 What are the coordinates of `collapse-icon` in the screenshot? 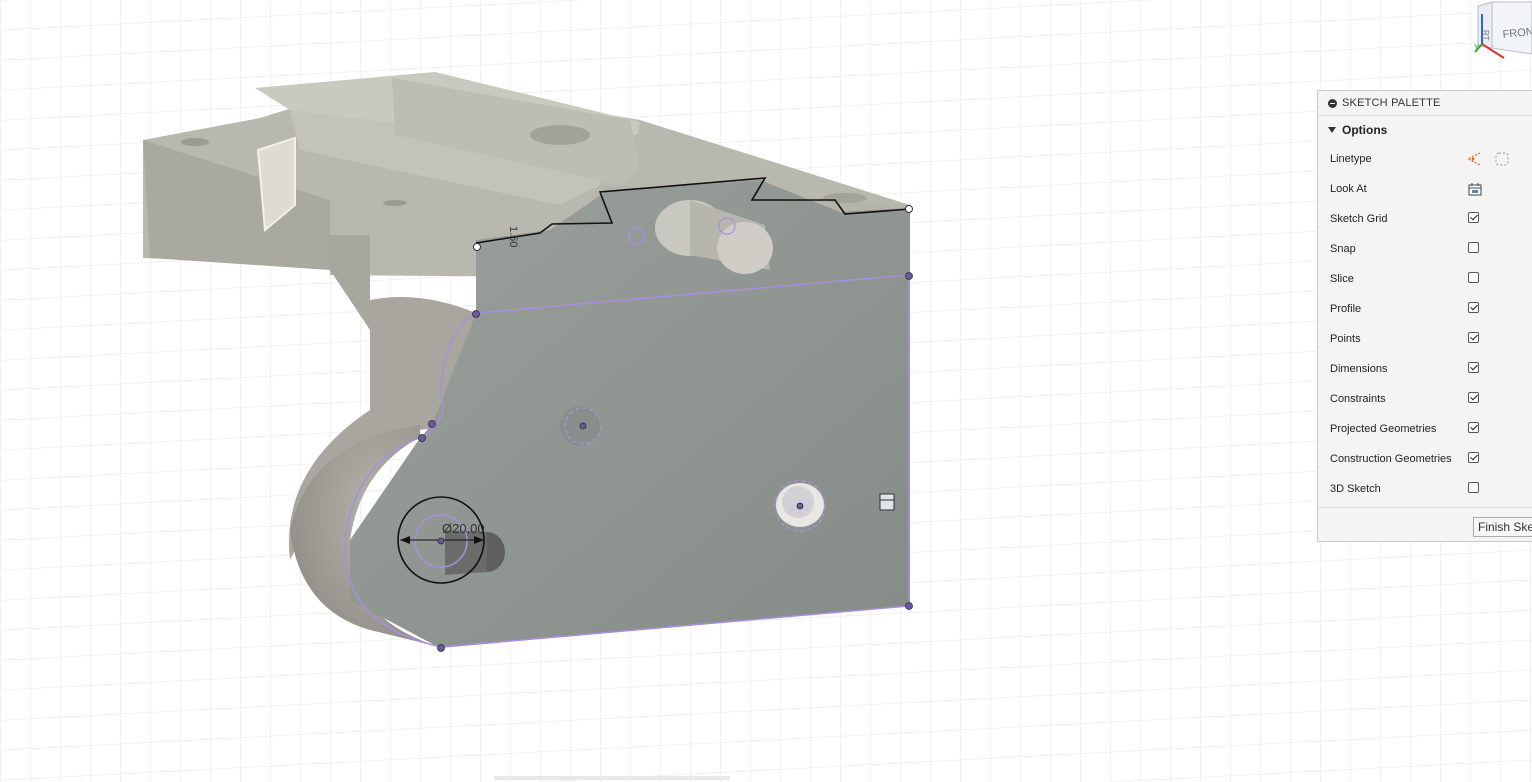 It's located at (1332, 103).